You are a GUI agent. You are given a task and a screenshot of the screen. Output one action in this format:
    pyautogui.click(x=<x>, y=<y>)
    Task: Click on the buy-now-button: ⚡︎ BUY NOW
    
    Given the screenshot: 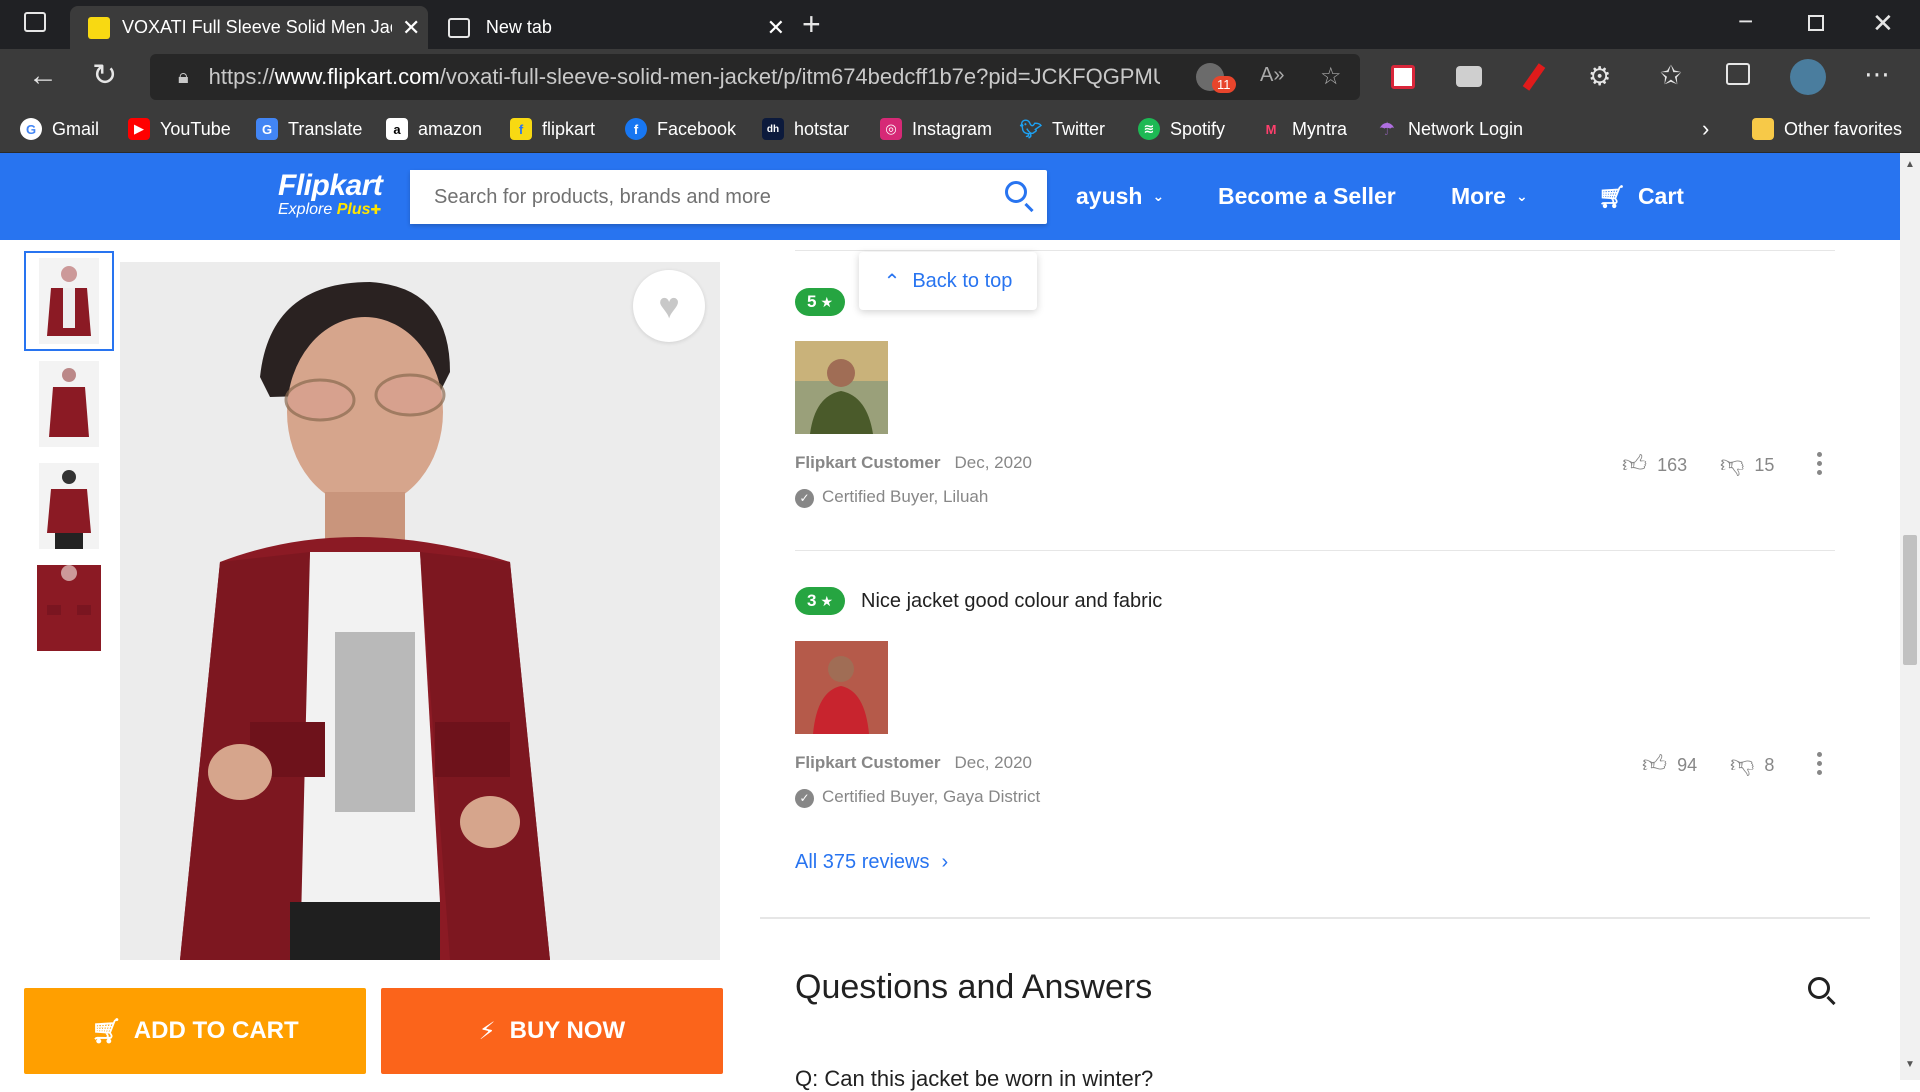 What is the action you would take?
    pyautogui.click(x=552, y=1031)
    